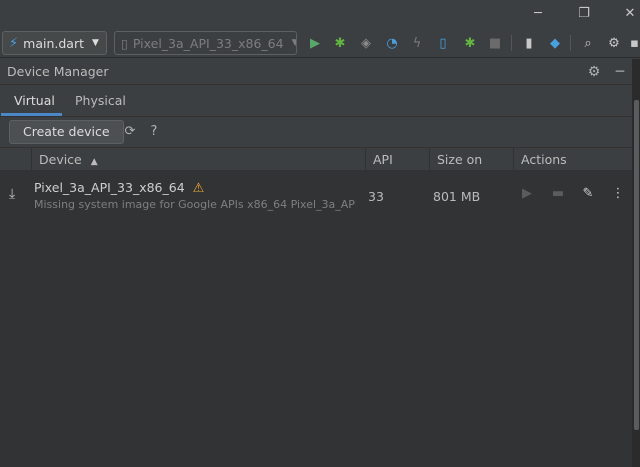 The image size is (640, 467). Describe the element at coordinates (443, 43) in the screenshot. I see `apply-code-changes-icon: ▯` at that location.